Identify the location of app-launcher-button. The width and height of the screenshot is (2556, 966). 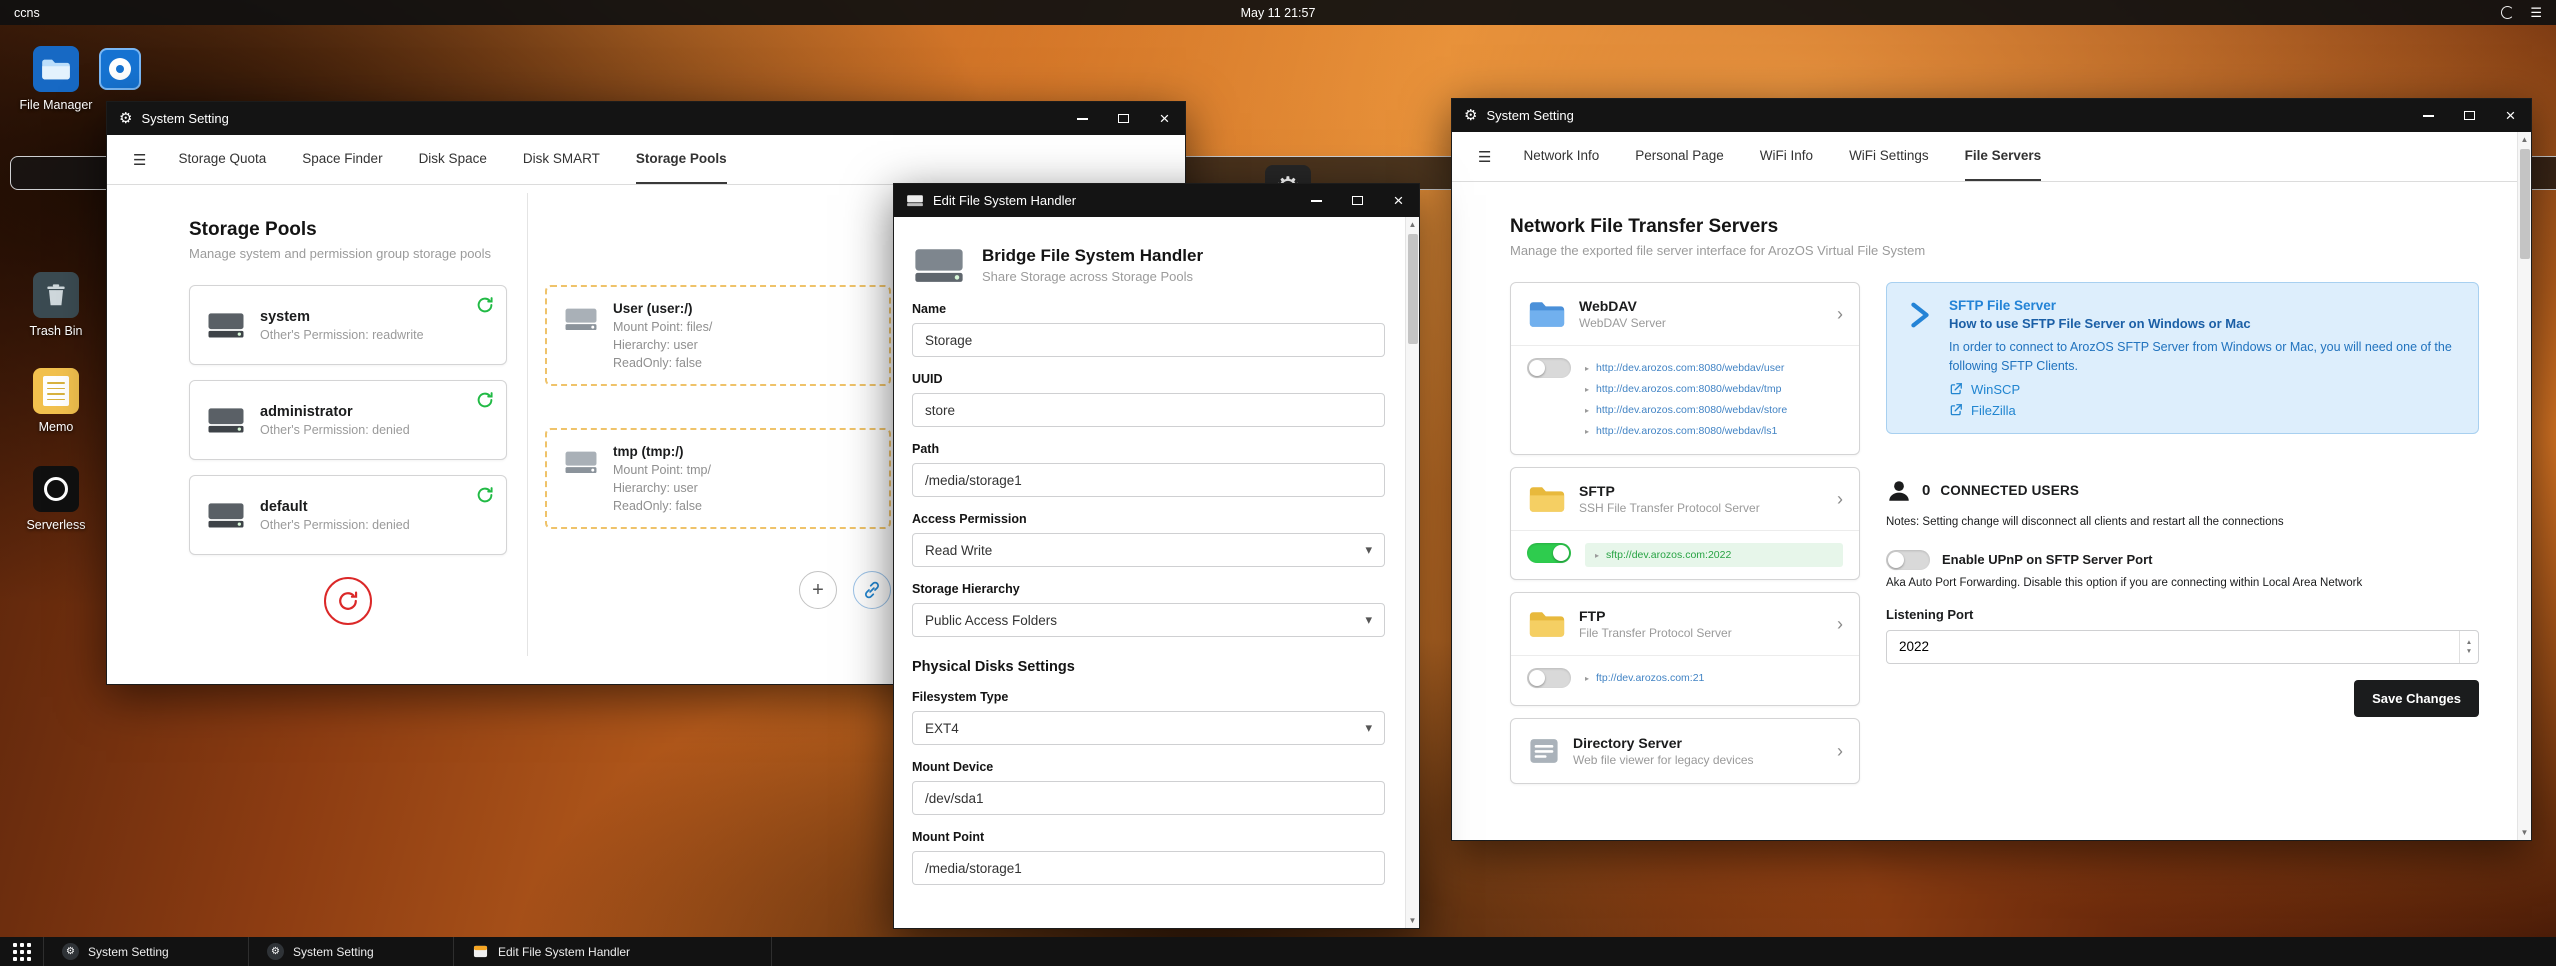
(22, 951).